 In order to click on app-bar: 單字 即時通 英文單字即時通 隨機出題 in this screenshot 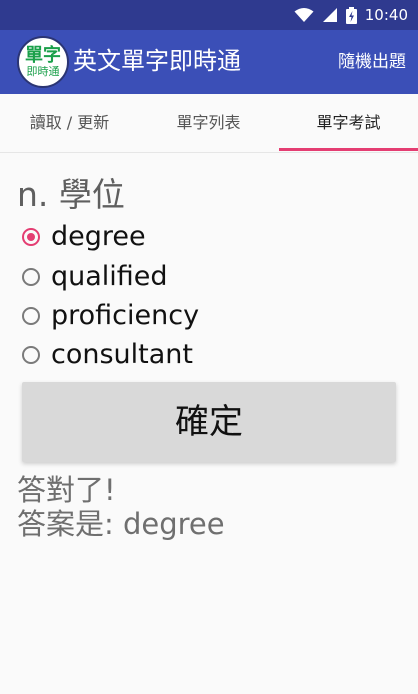, I will do `click(209, 62)`.